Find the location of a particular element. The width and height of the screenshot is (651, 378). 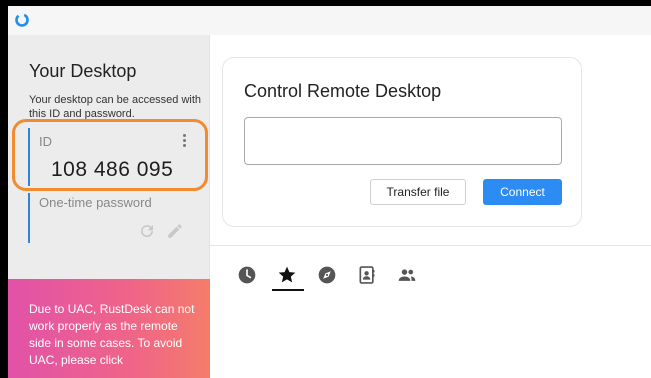

compass-icon is located at coordinates (327, 275).